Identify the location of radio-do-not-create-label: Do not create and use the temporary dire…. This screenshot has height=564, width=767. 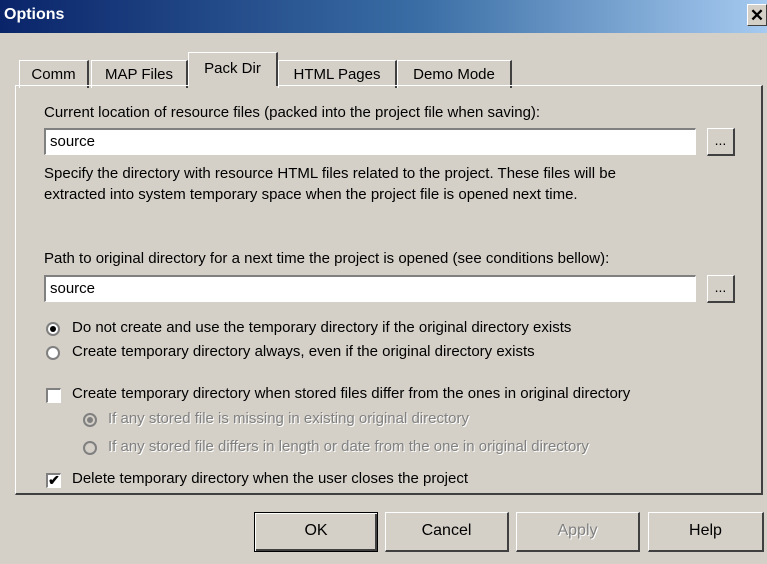
(321, 327).